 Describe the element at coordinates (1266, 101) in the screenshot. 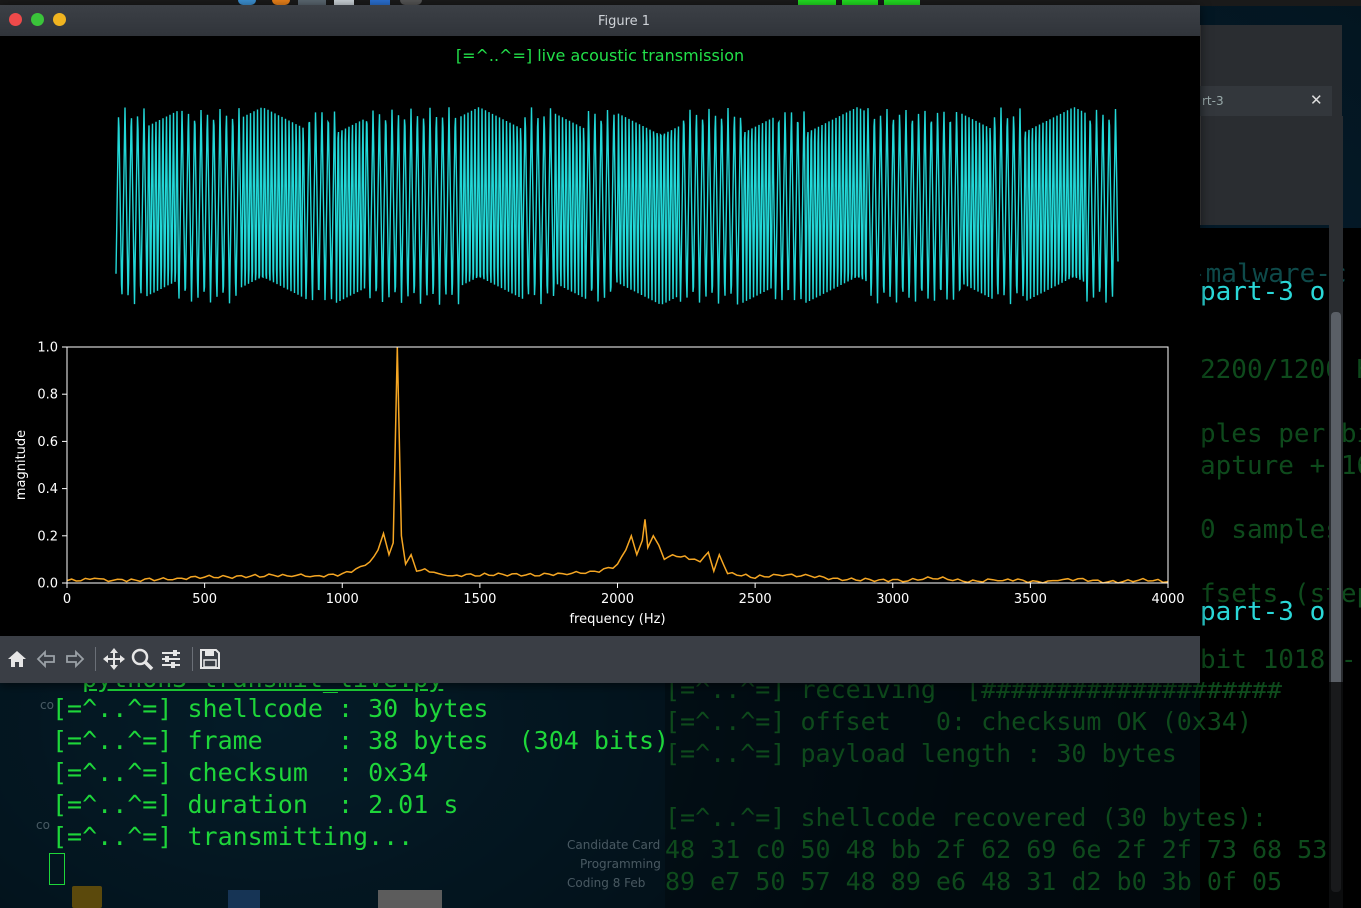

I see `background-tab: rt-3 ✕` at that location.